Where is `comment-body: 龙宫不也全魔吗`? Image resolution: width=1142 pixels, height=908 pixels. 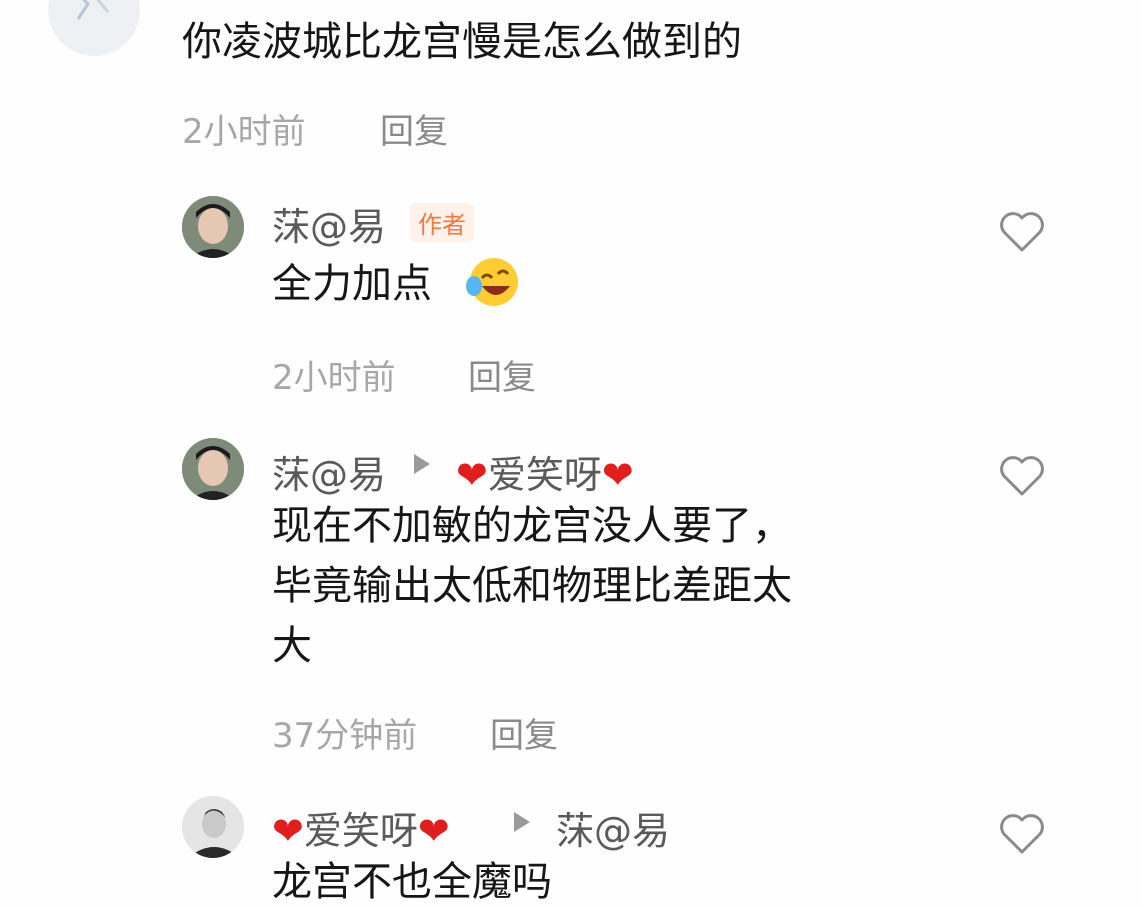
comment-body: 龙宫不也全魔吗 is located at coordinates (412, 882).